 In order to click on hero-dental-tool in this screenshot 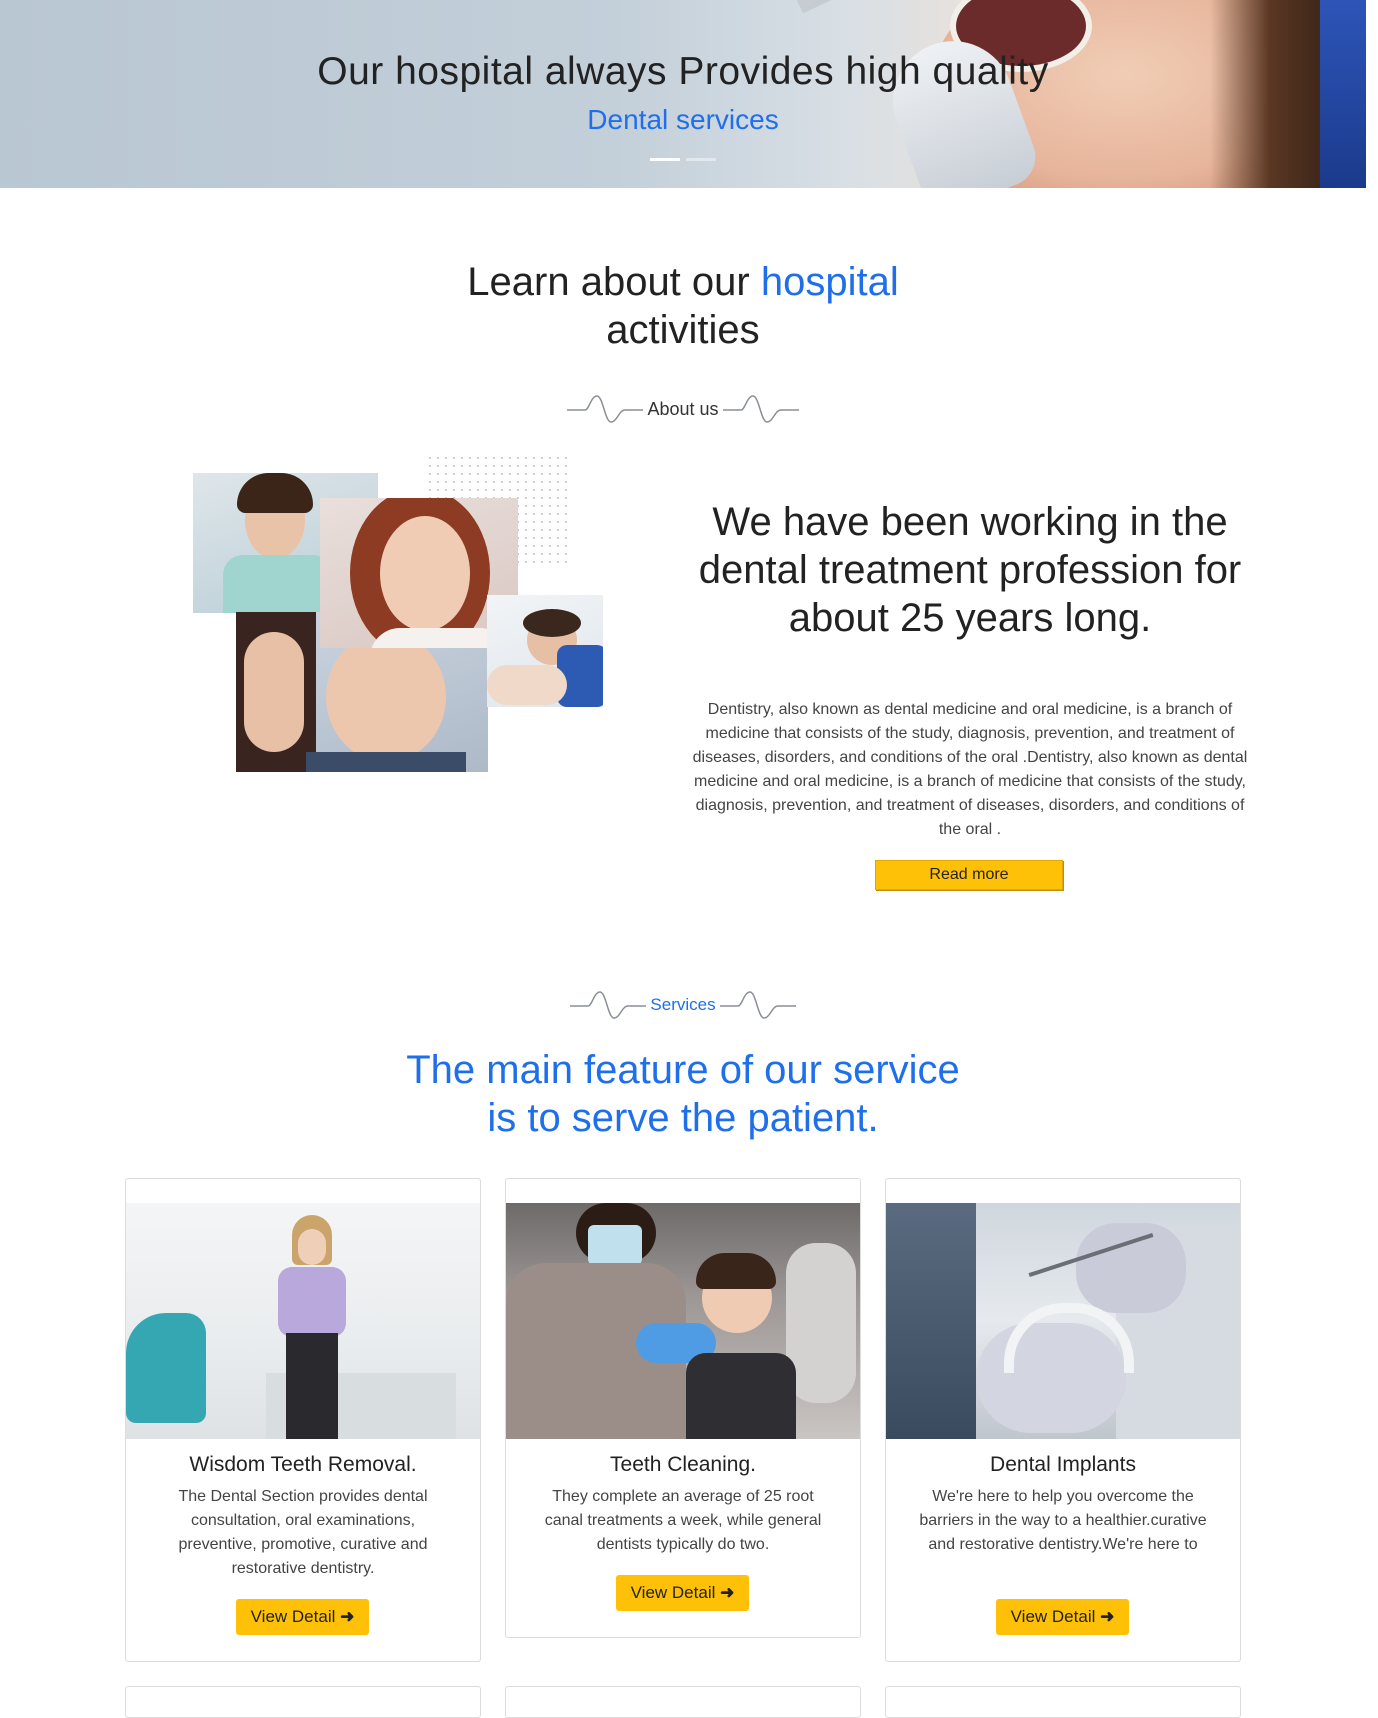, I will do `click(872, 7)`.